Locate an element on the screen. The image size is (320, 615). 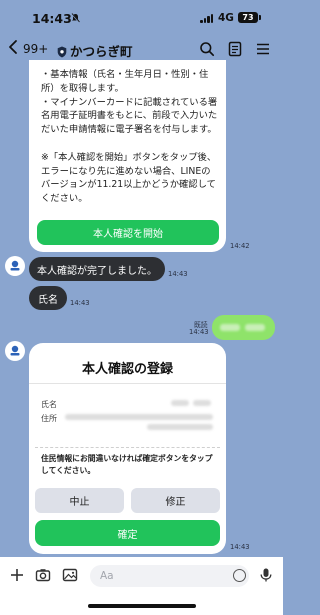
signal-icon is located at coordinates (206, 18).